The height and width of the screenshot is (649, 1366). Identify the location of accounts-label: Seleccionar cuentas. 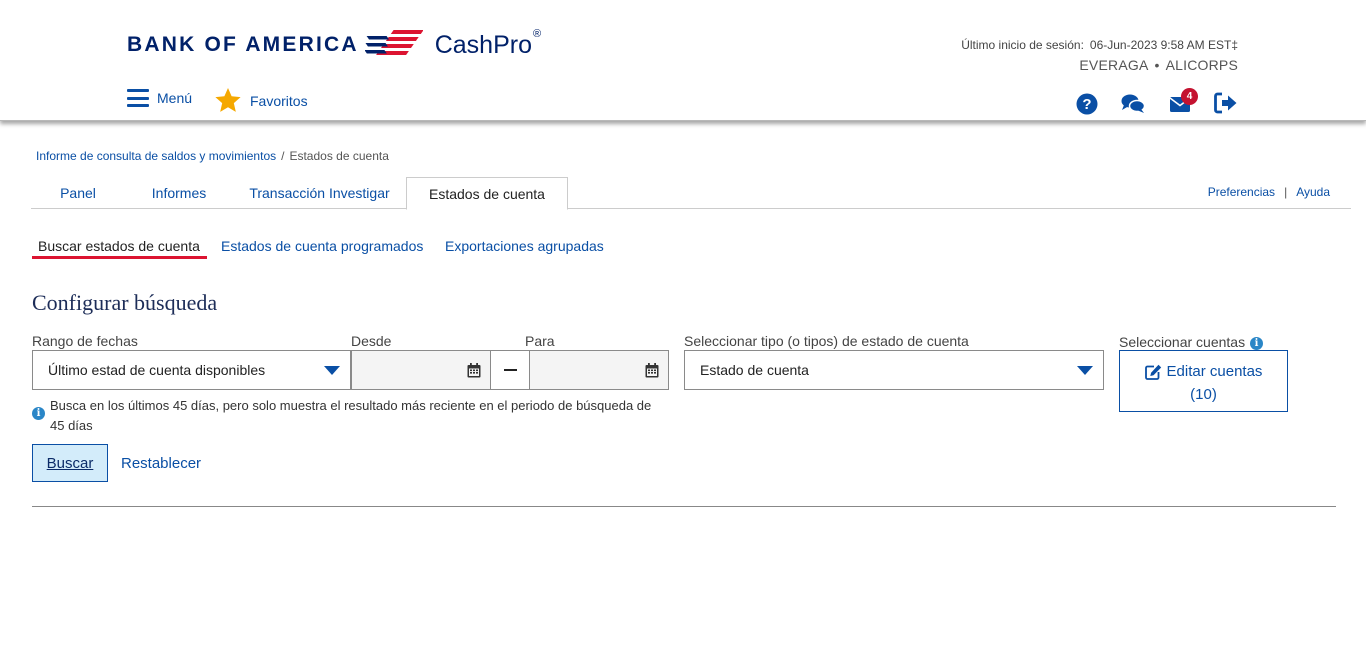
(1182, 342).